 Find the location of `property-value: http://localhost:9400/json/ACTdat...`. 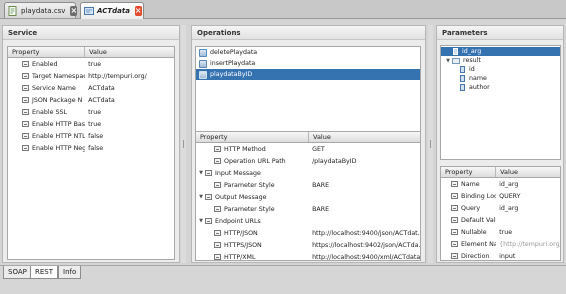

property-value: http://localhost:9400/json/ACTdat... is located at coordinates (364, 233).